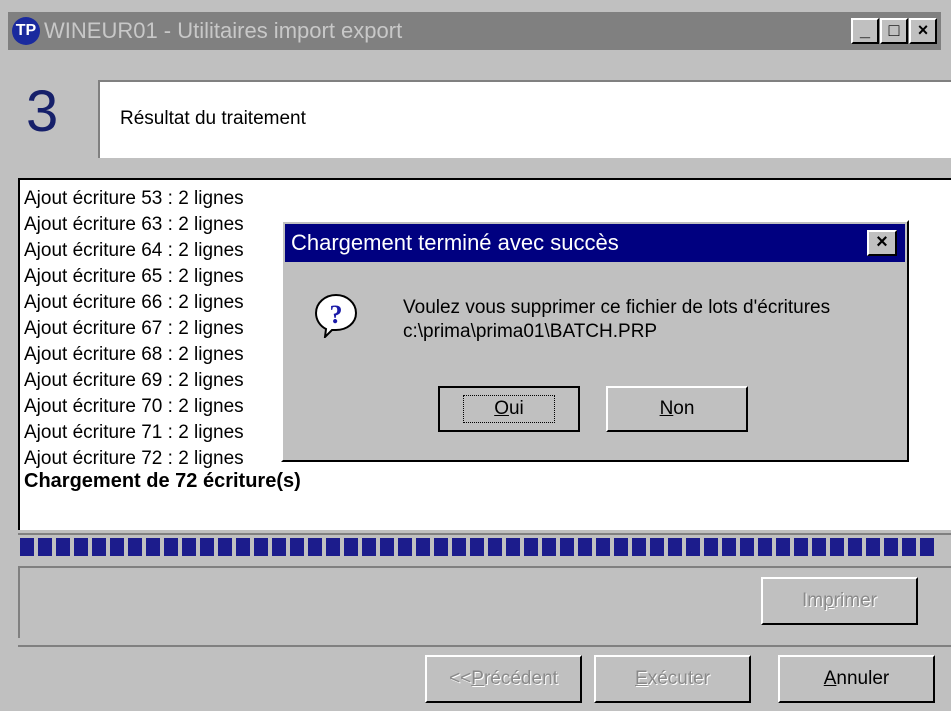  Describe the element at coordinates (678, 678) in the screenshot. I see `execute-label-suffix: xécuter` at that location.